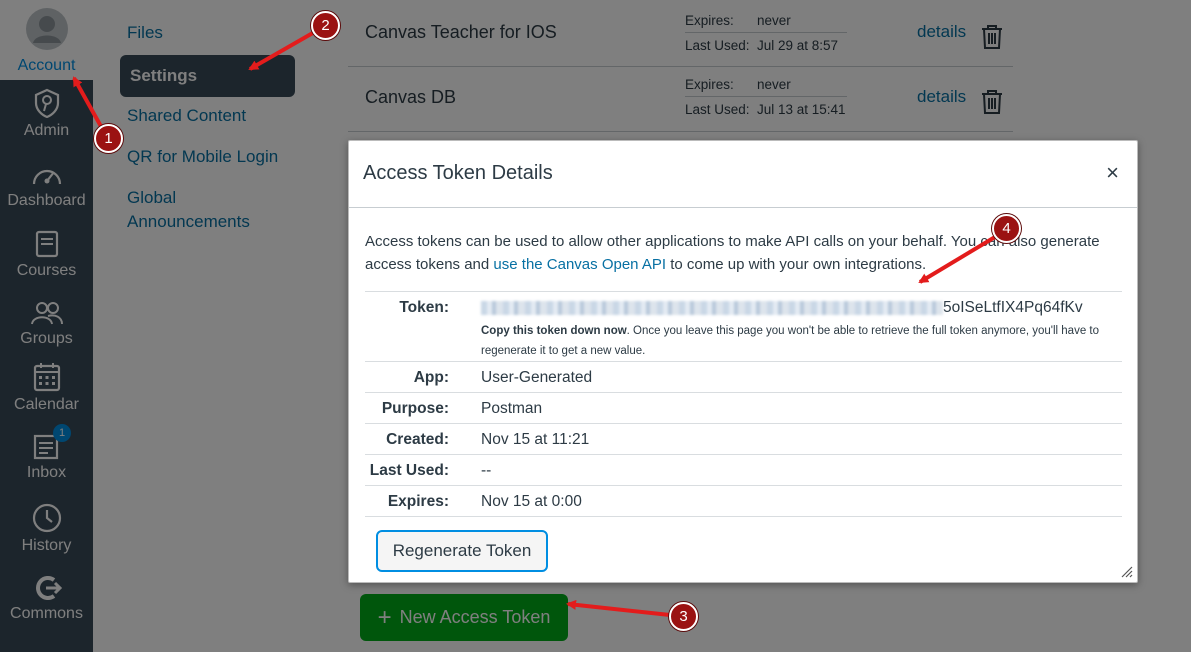  What do you see at coordinates (325, 25) in the screenshot?
I see `callout-2: 2` at bounding box center [325, 25].